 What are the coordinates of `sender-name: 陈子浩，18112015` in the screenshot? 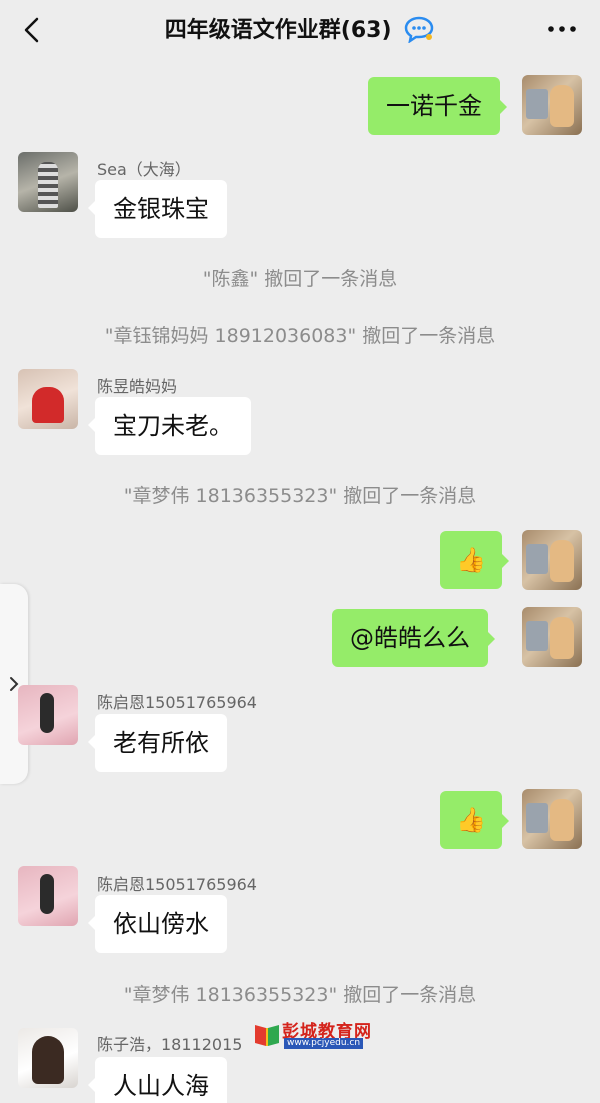 It's located at (170, 1044).